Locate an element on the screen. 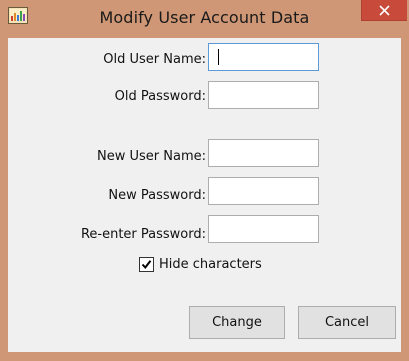  checkmark-icon is located at coordinates (146, 265).